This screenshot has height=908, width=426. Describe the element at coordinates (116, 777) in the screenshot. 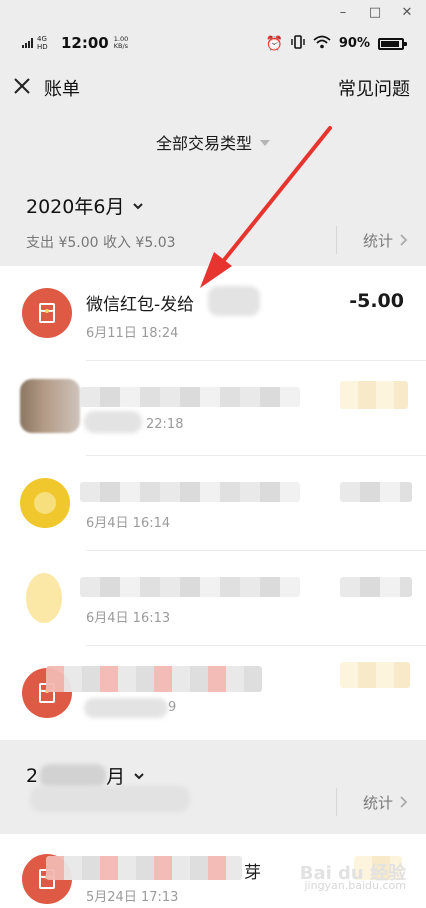

I see `month-suffix: 月` at that location.